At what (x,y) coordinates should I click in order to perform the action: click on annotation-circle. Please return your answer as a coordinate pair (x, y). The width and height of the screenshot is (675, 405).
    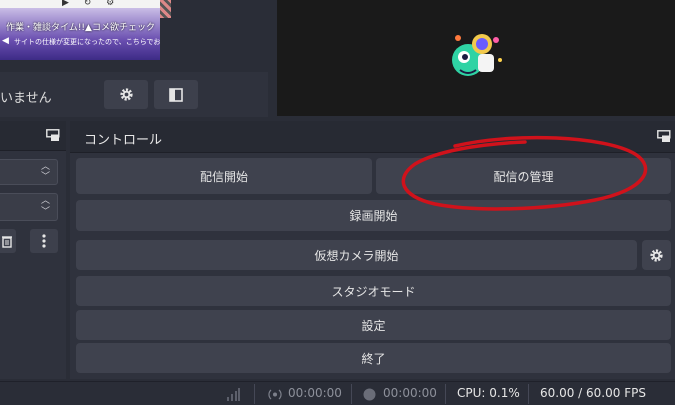
    Looking at the image, I should click on (524, 173).